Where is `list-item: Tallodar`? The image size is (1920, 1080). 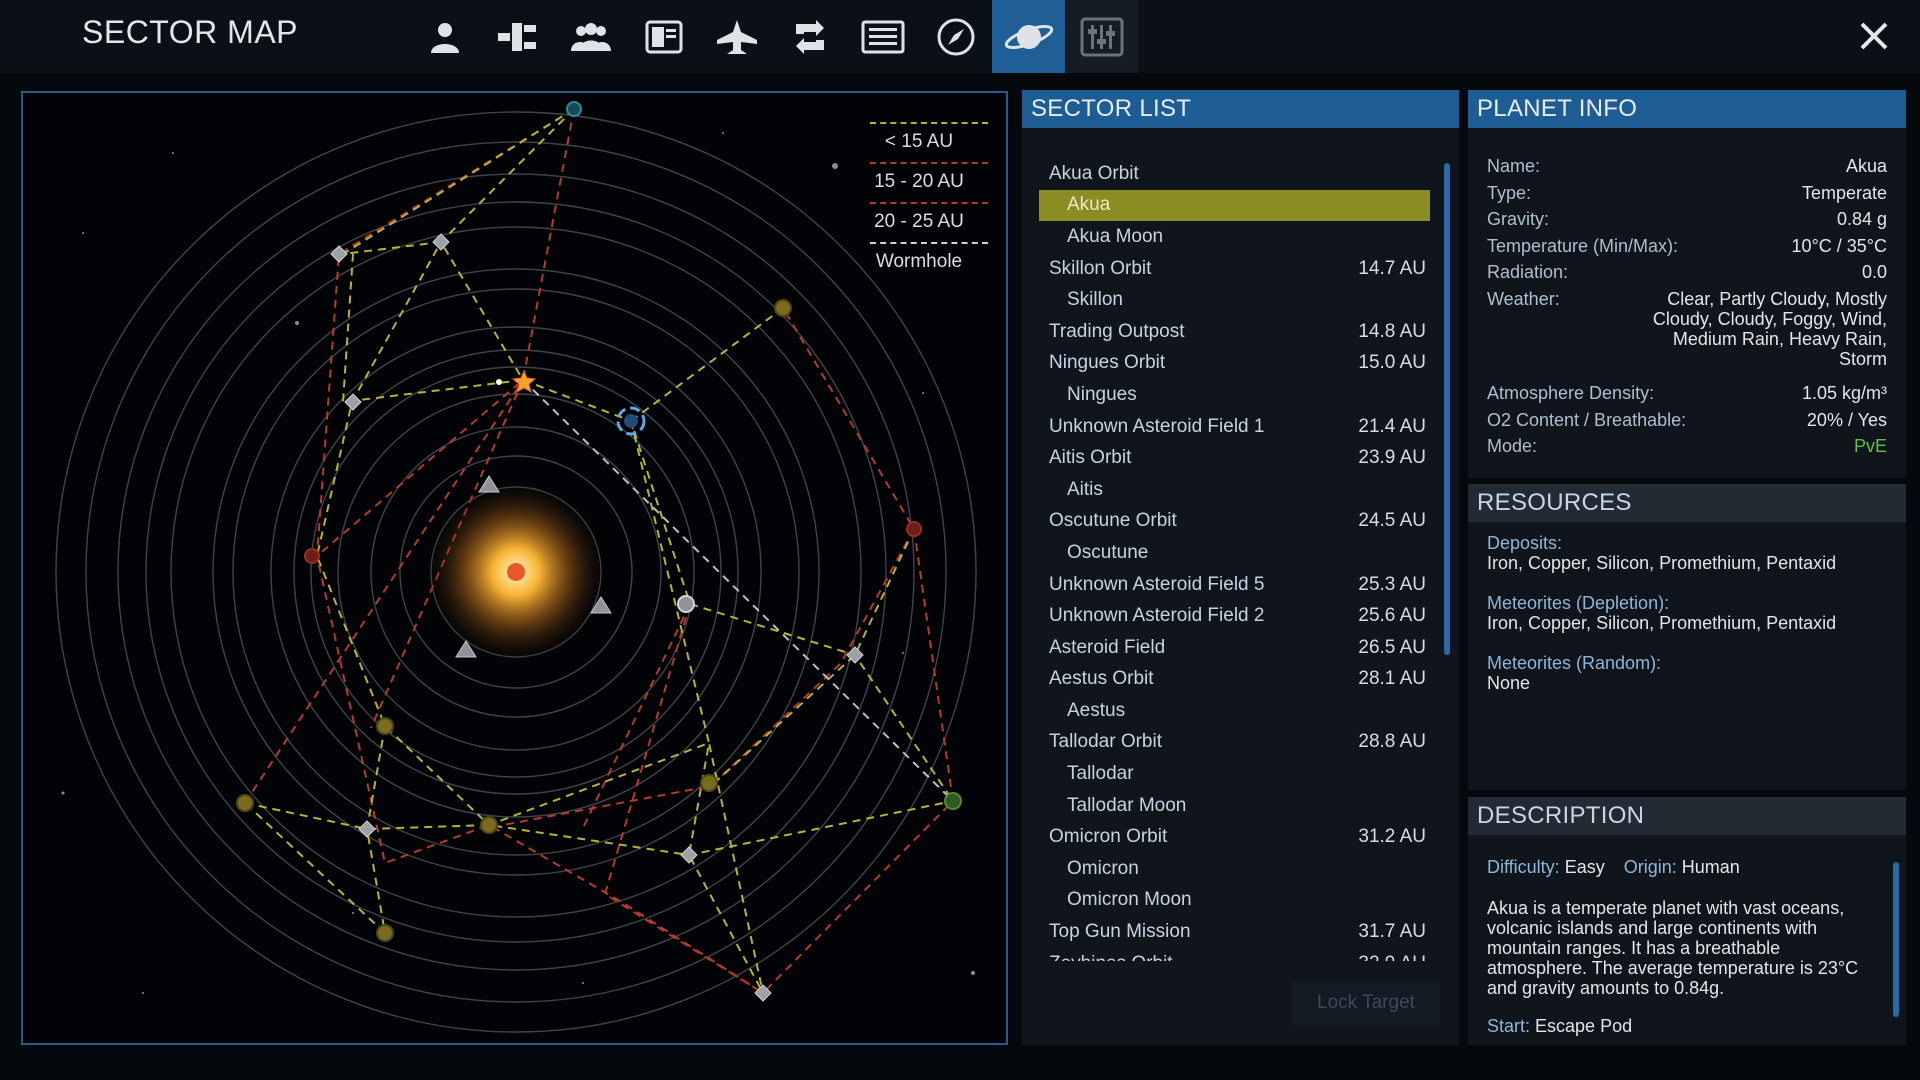
list-item: Tallodar is located at coordinates (1234, 774).